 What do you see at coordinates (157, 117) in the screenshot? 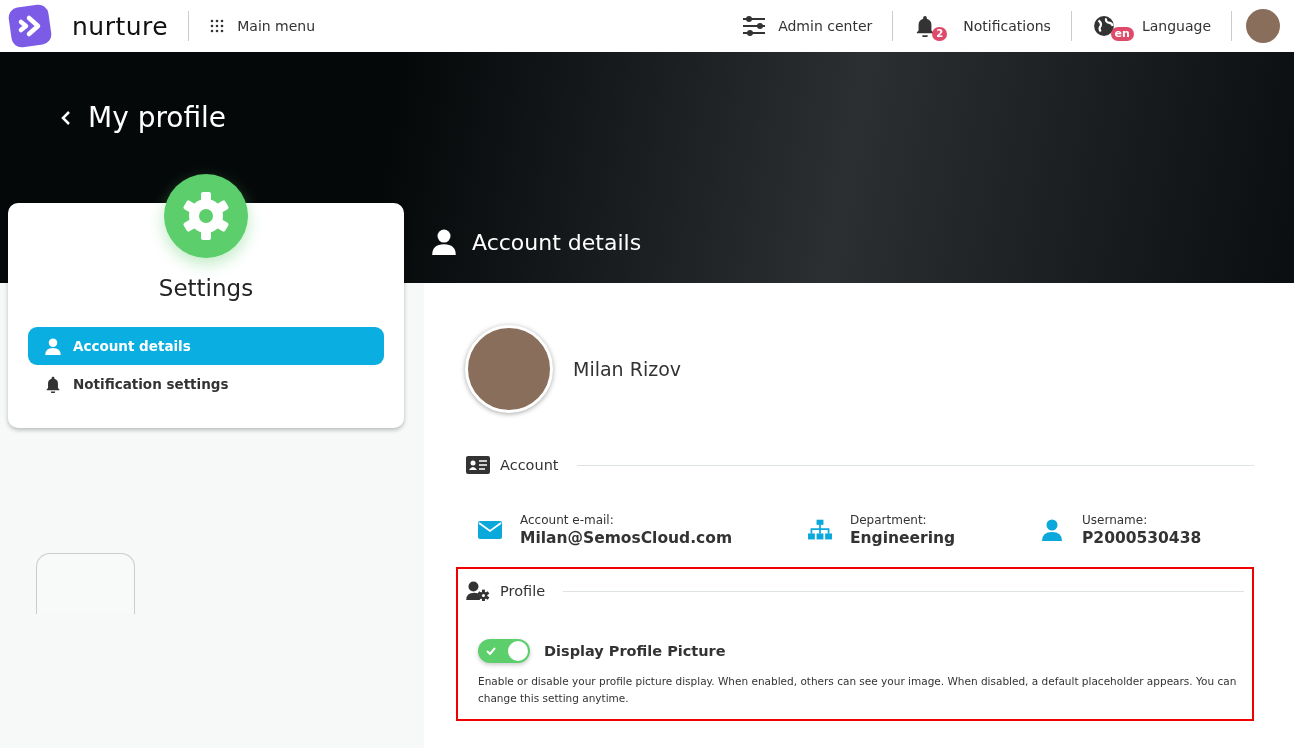
I see `page-title: My profile` at bounding box center [157, 117].